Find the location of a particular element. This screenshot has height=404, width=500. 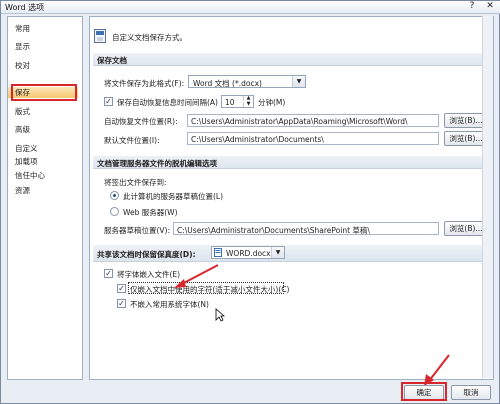

autorecover-label: 保存自动恢复信息时间间隔(A) is located at coordinates (167, 102).